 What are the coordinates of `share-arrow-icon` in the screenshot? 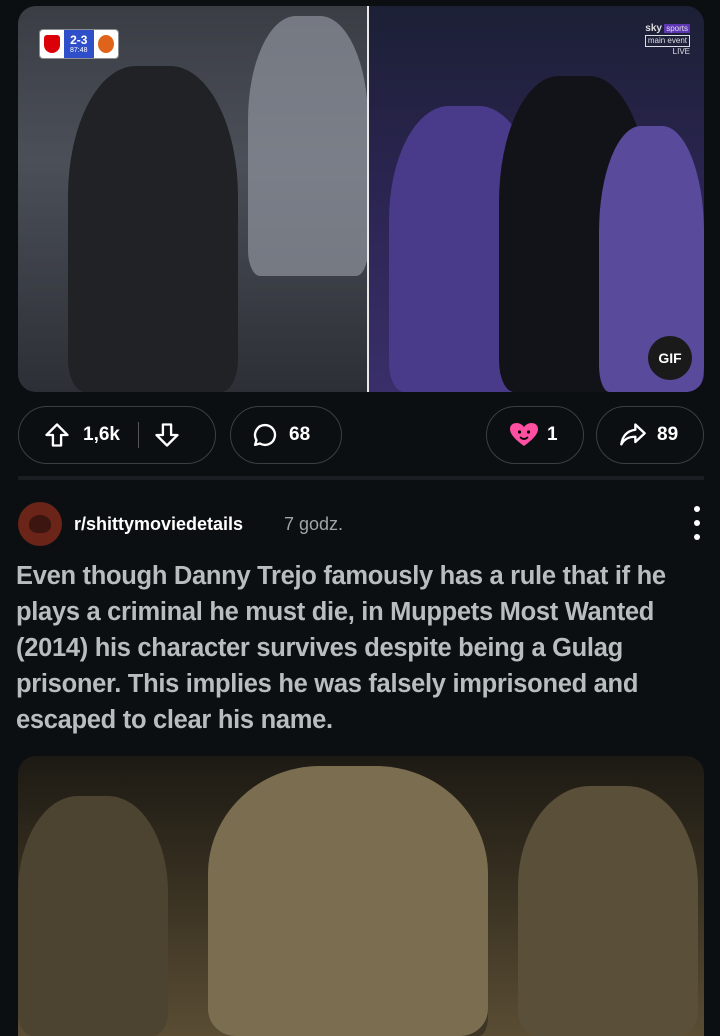 It's located at (633, 434).